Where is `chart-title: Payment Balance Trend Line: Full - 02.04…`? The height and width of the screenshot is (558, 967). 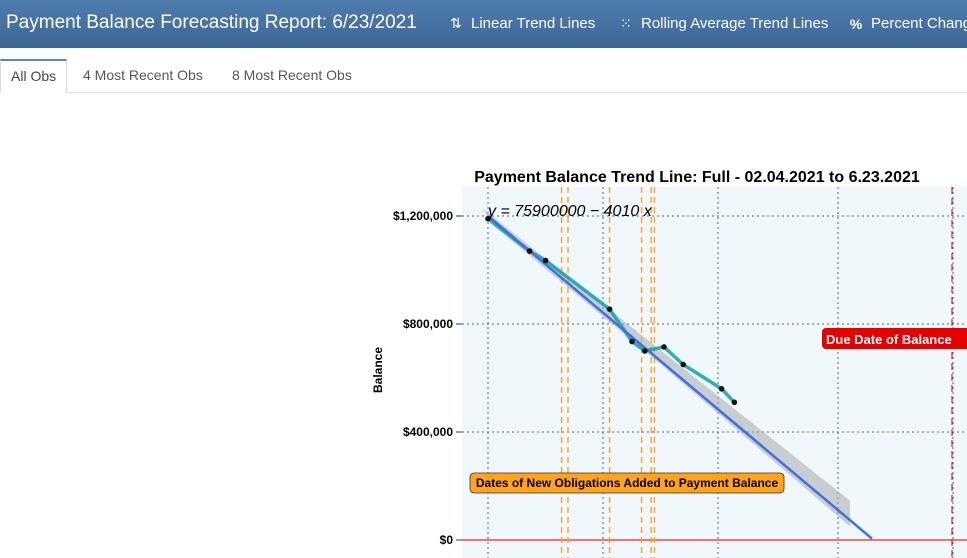
chart-title: Payment Balance Trend Line: Full - 02.04… is located at coordinates (697, 177).